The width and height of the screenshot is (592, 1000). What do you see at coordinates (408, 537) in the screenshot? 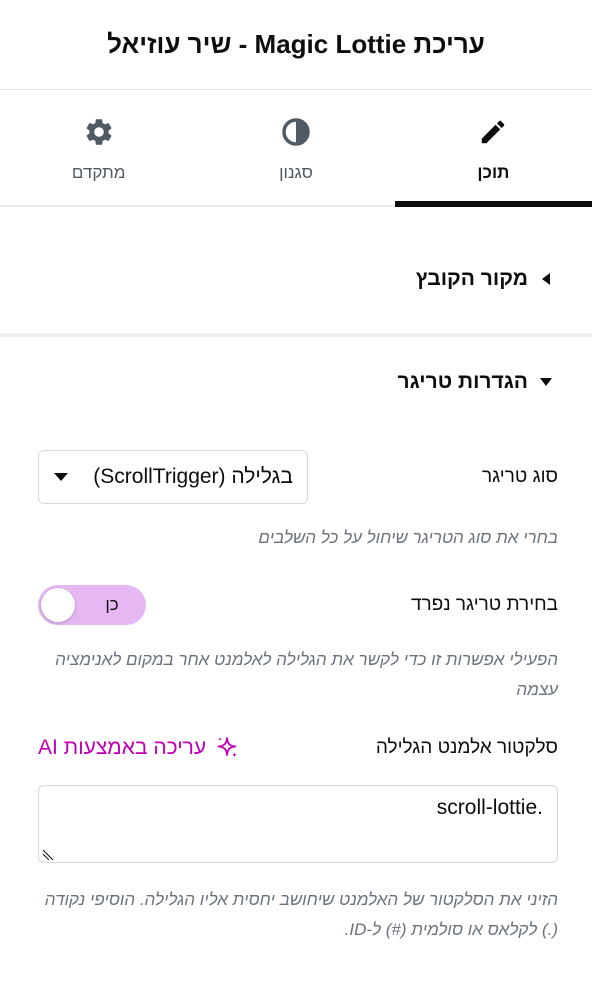
I see `trigger-type-help: בחרי את סוג הטריגר שיחול על כל השלבים` at bounding box center [408, 537].